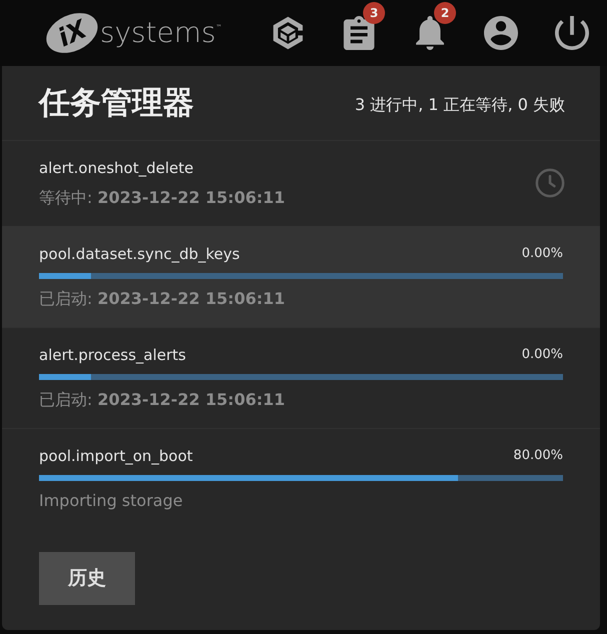 The width and height of the screenshot is (607, 634). I want to click on task-percent: 80.00%, so click(538, 456).